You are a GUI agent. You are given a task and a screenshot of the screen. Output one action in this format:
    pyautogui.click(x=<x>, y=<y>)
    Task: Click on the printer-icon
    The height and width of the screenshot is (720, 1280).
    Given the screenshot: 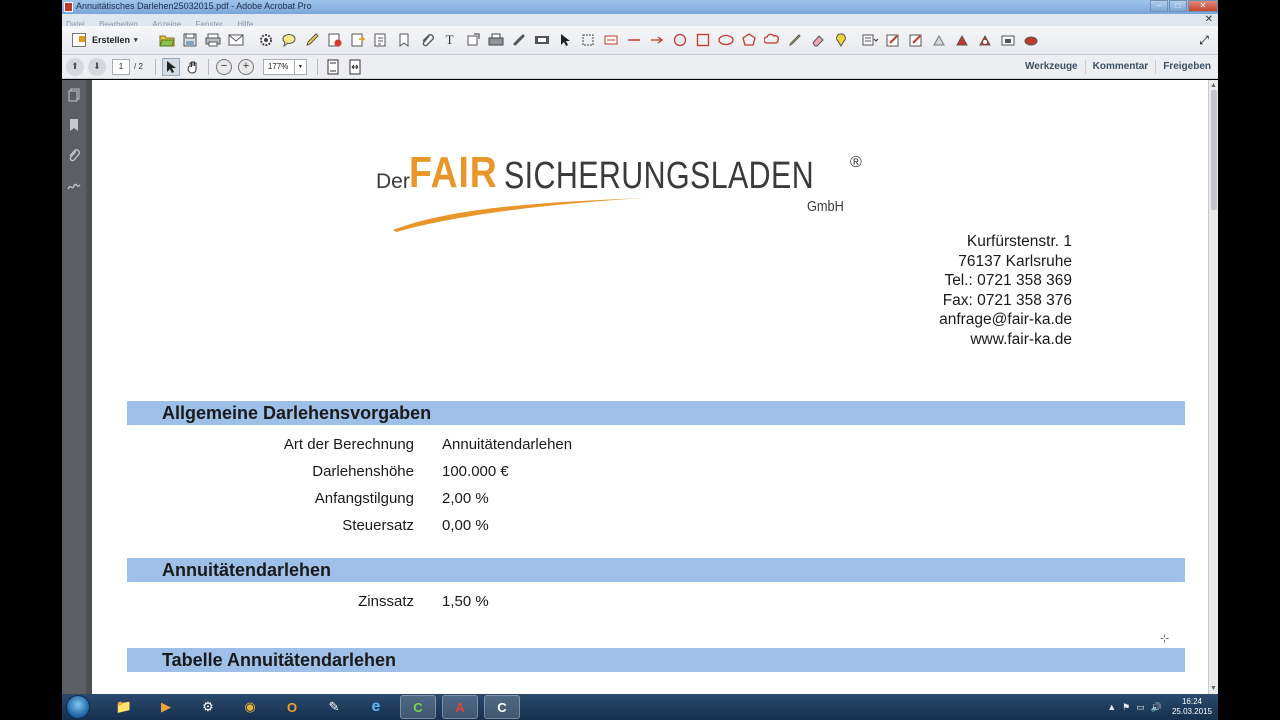 What is the action you would take?
    pyautogui.click(x=496, y=40)
    